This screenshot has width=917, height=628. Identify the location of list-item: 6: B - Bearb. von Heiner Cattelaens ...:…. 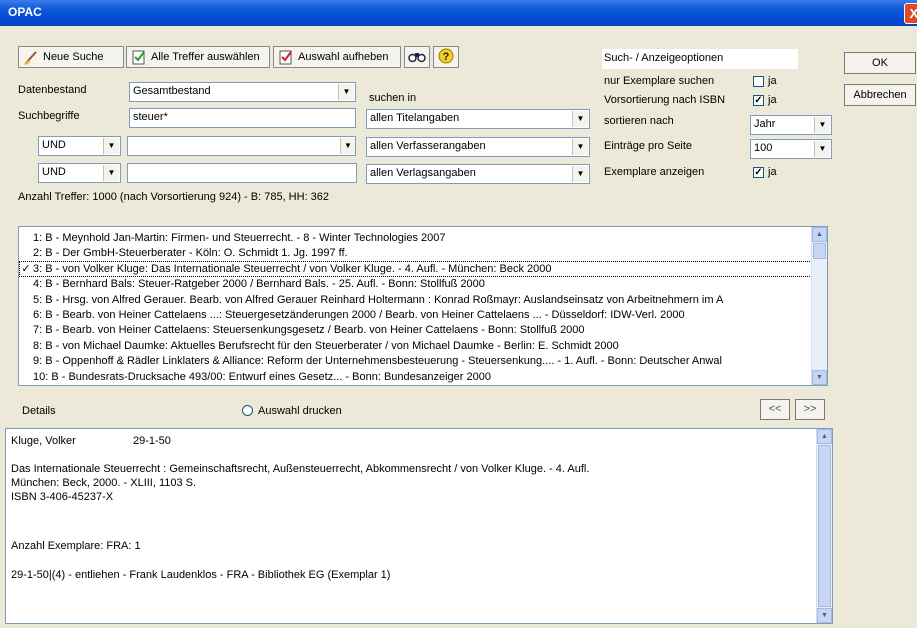
(415, 315).